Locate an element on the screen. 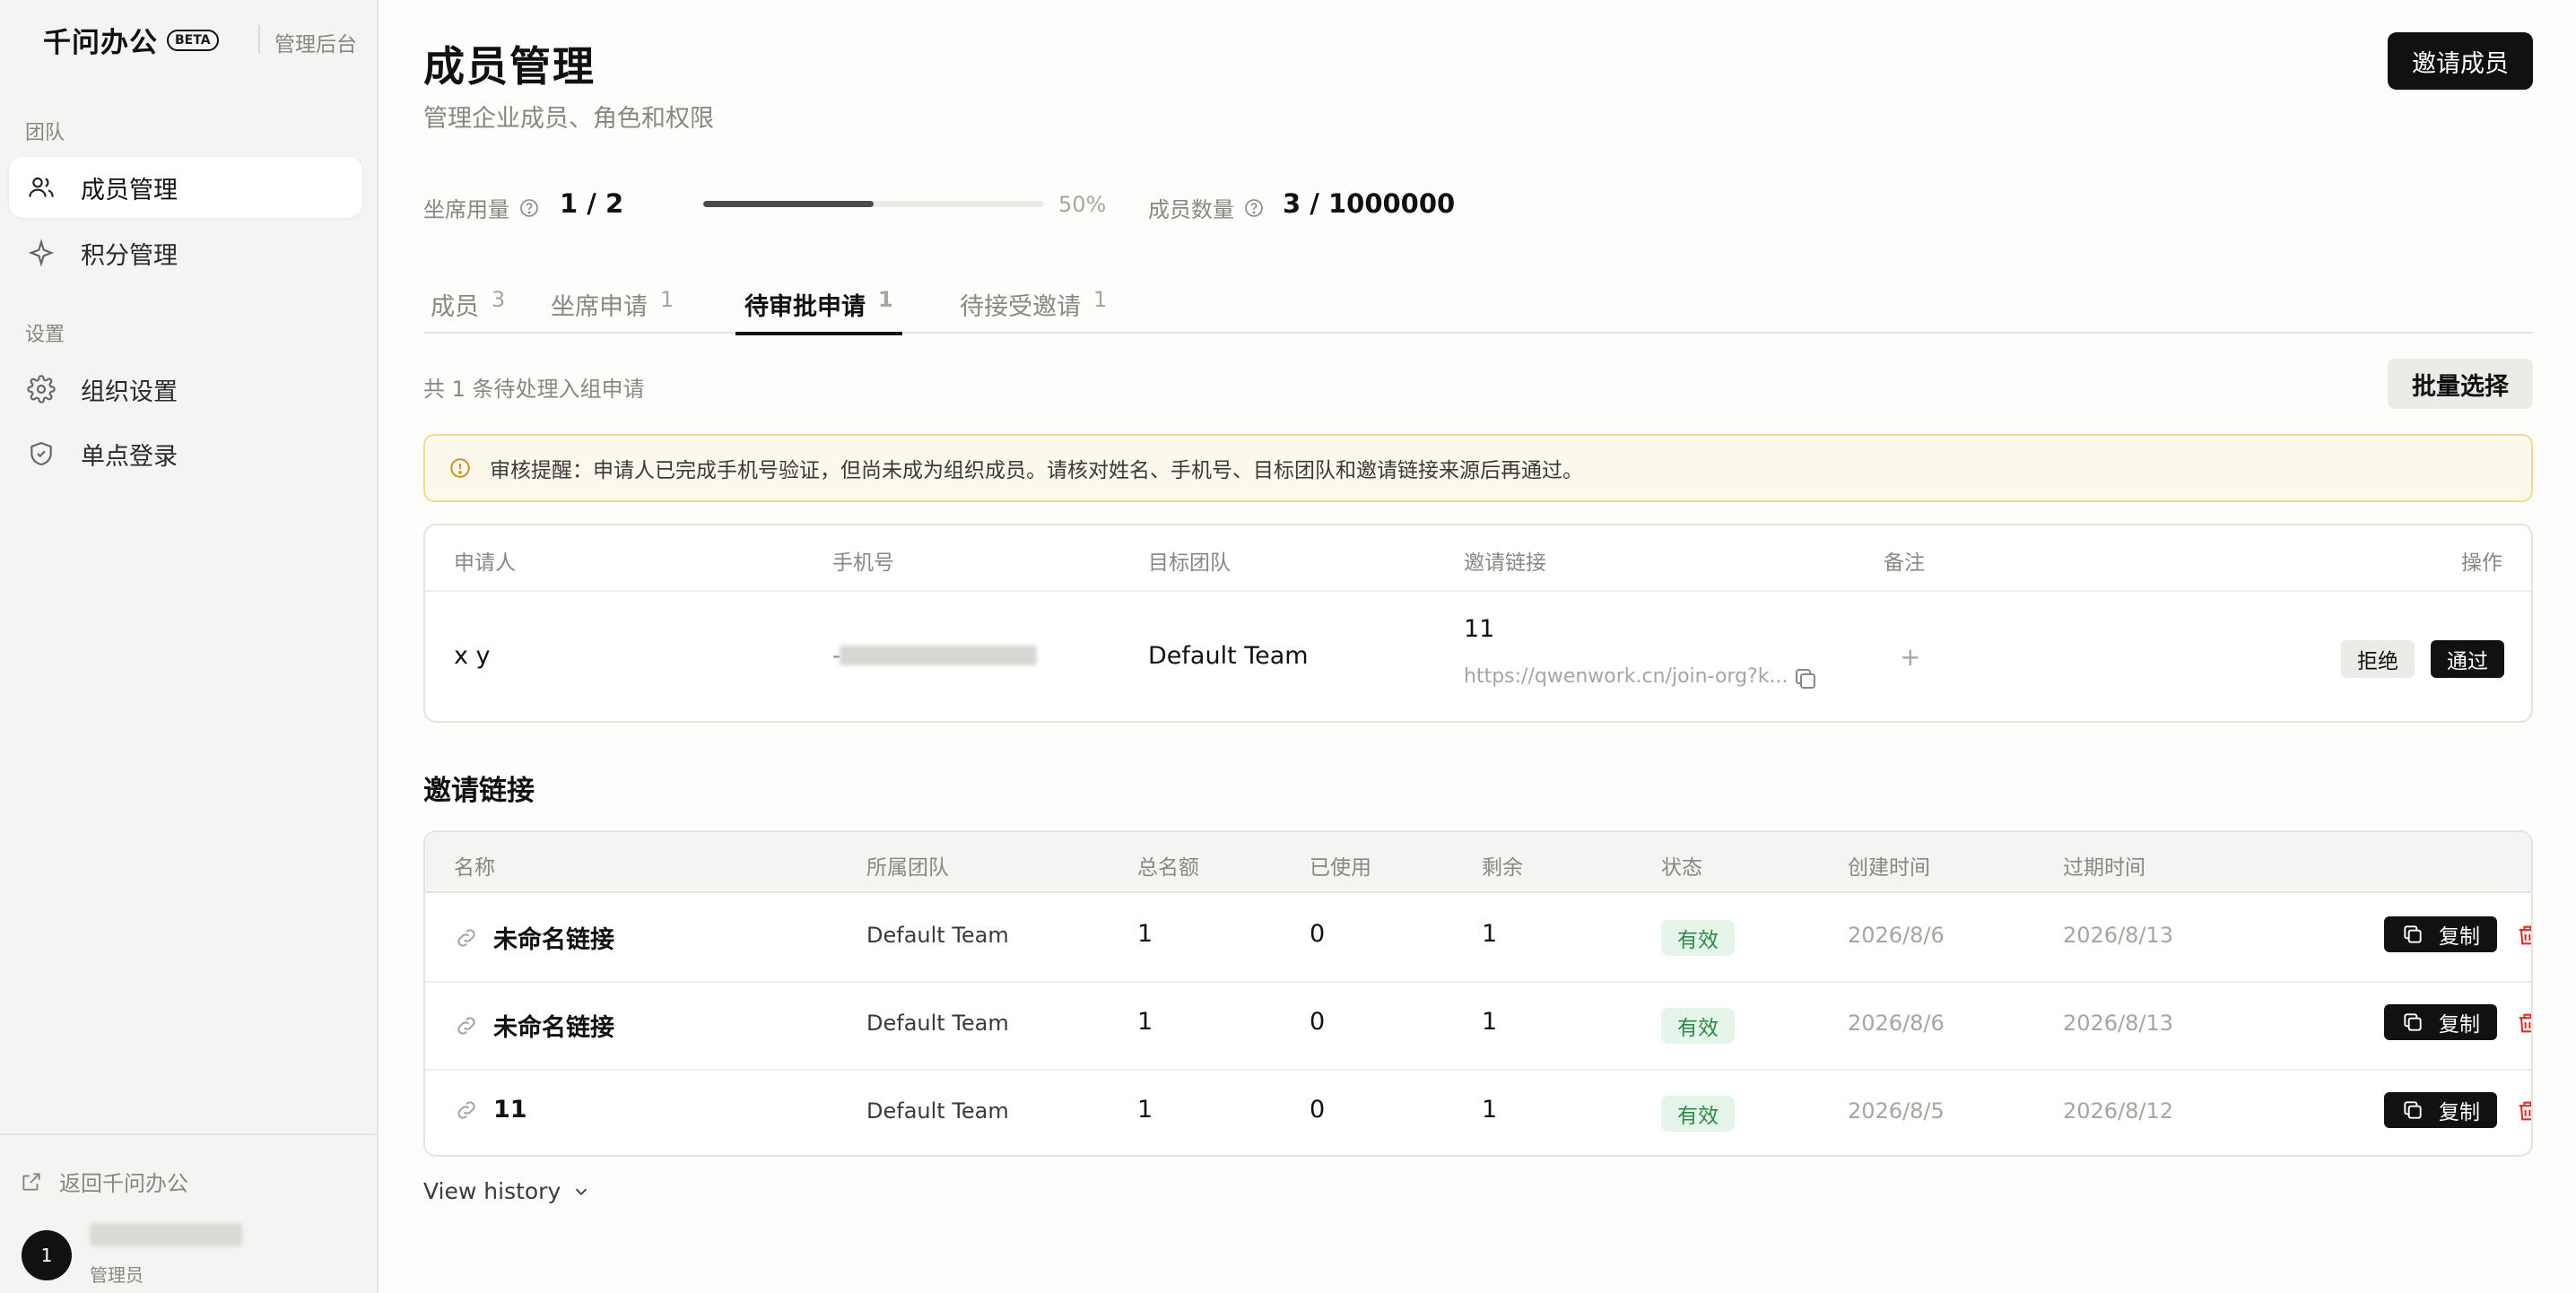 The width and height of the screenshot is (2576, 1293). link-name: 未命名链接 is located at coordinates (534, 938).